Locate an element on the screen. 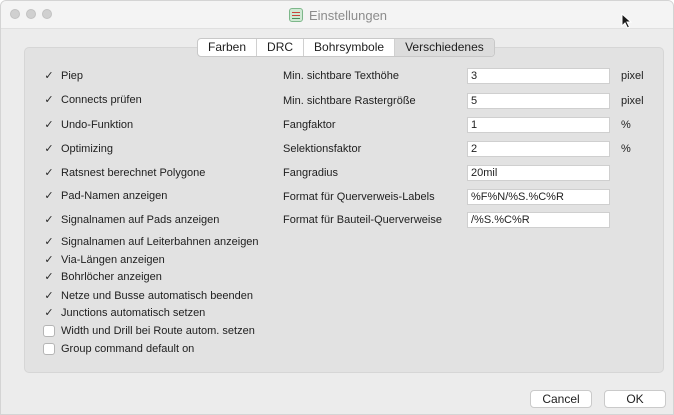 The image size is (674, 415). option-label: Signalnamen auf Leiterbahnen anzeigen is located at coordinates (160, 242).